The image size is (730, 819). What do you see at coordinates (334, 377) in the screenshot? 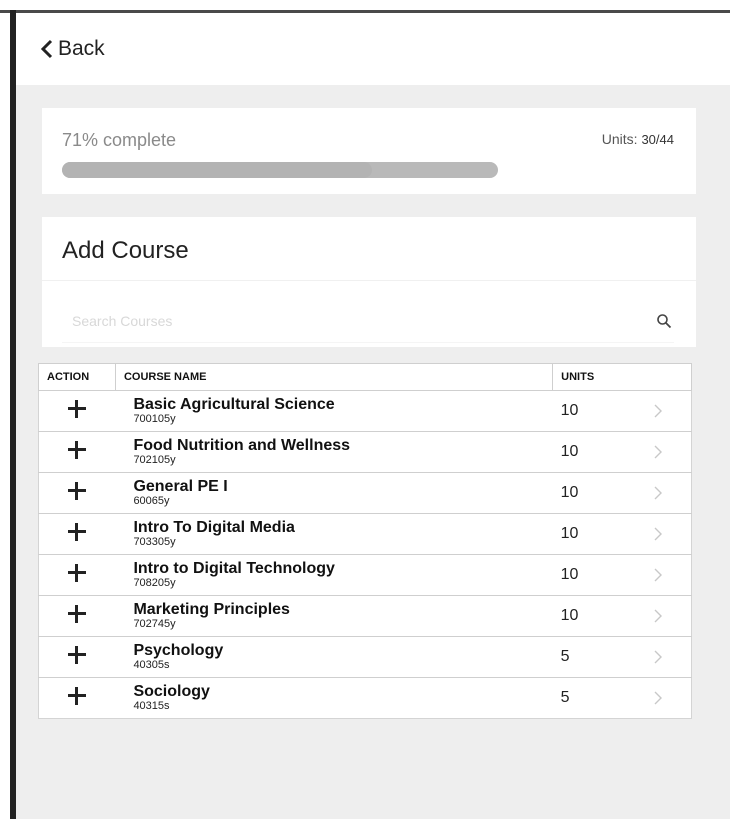
I see `column-header-course-name: COURSE NAME` at bounding box center [334, 377].